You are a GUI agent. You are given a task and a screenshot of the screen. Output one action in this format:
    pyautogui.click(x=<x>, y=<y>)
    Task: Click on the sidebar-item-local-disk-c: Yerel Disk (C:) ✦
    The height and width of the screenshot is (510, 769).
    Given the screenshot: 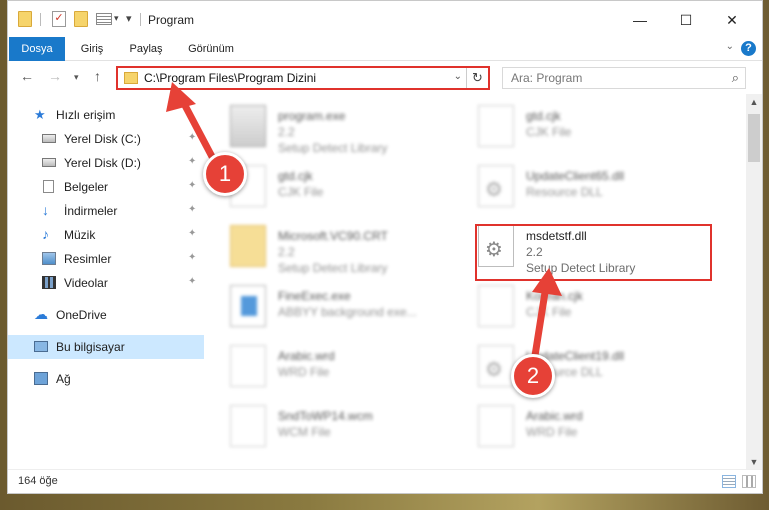 What is the action you would take?
    pyautogui.click(x=106, y=139)
    